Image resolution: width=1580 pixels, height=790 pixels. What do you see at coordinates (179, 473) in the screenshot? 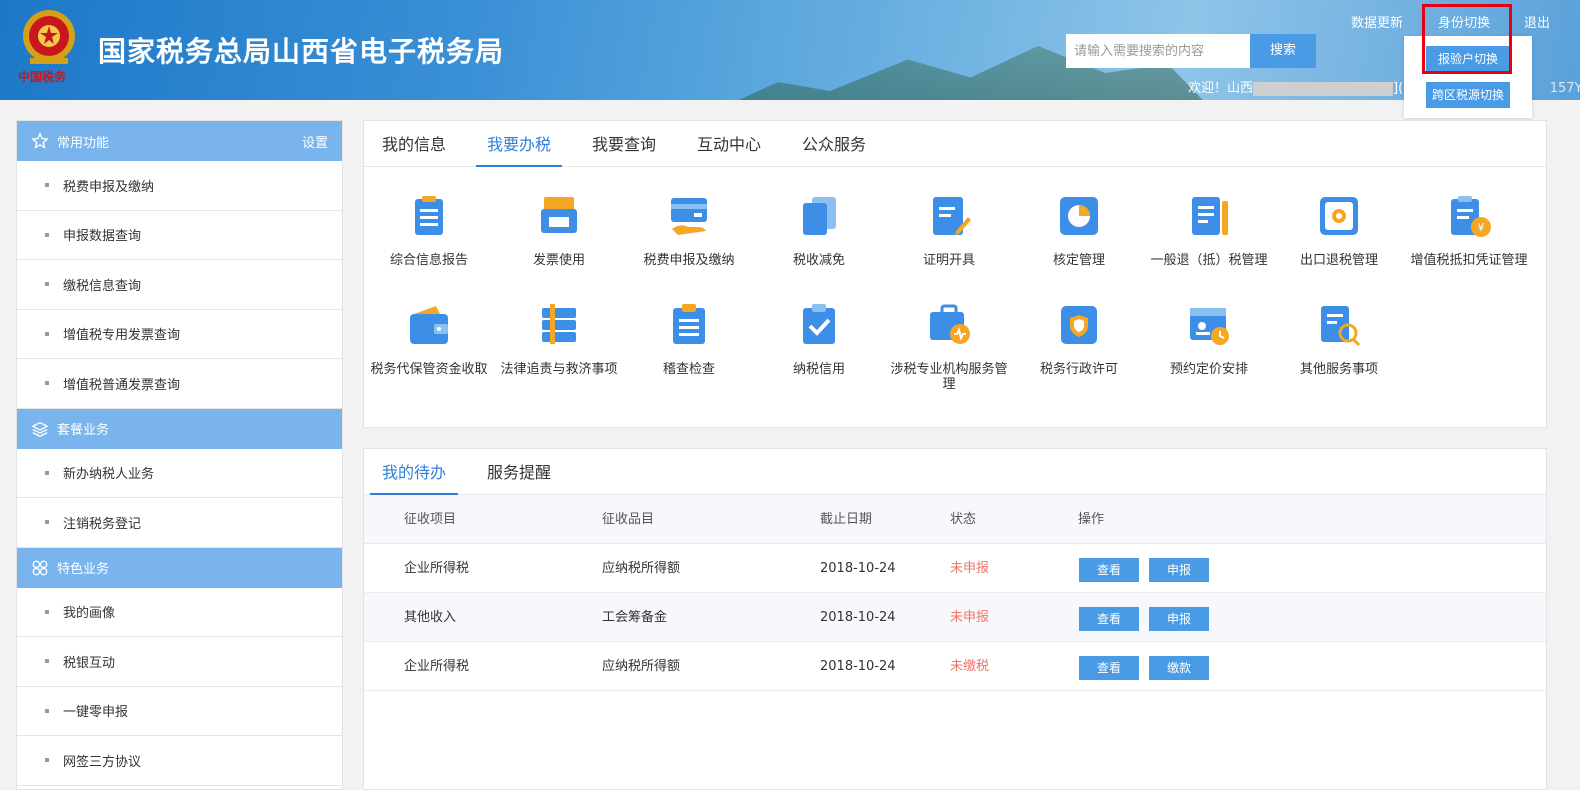
I see `sidebar-item: 新办纳税人业务` at bounding box center [179, 473].